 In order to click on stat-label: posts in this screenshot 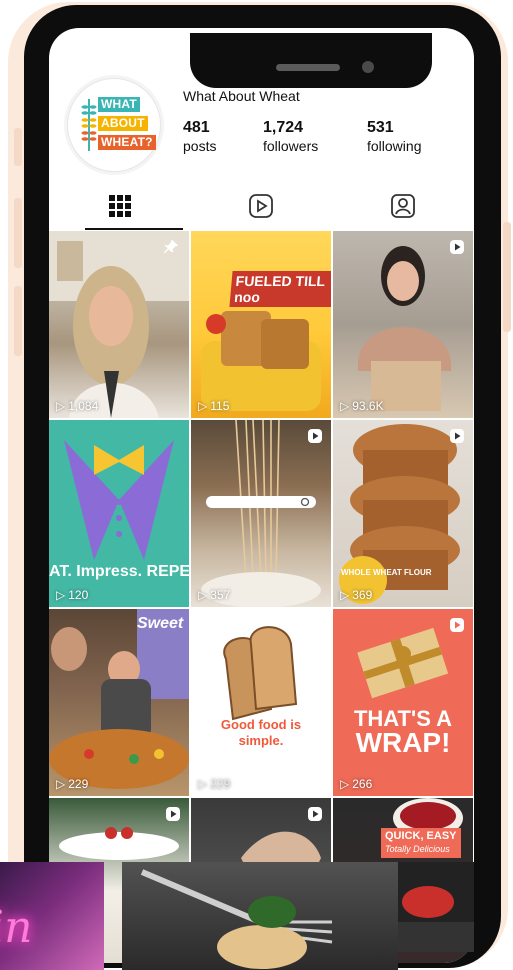, I will do `click(200, 146)`.